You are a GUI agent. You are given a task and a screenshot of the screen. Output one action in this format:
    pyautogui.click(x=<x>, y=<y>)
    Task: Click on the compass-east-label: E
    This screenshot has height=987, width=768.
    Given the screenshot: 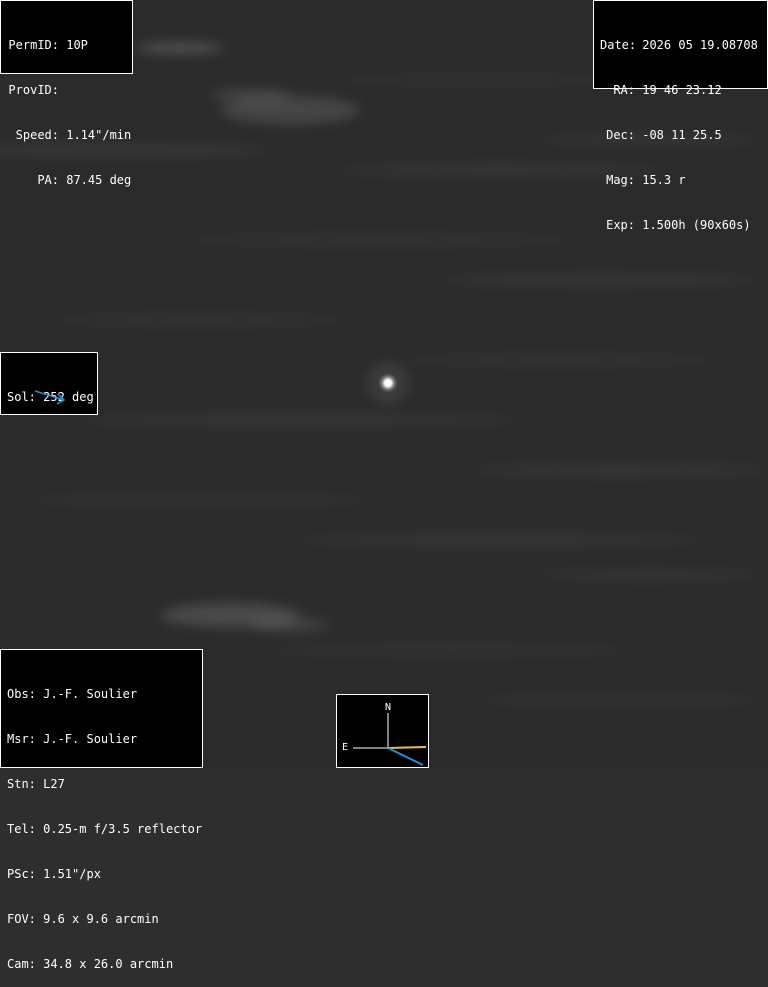 What is the action you would take?
    pyautogui.click(x=345, y=747)
    